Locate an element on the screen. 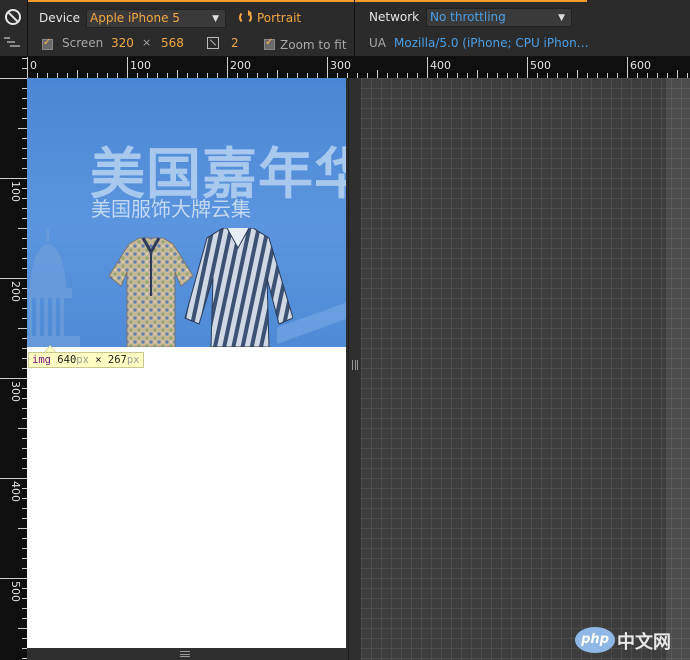 This screenshot has height=660, width=690. tooltip-width: 640 is located at coordinates (67, 360).